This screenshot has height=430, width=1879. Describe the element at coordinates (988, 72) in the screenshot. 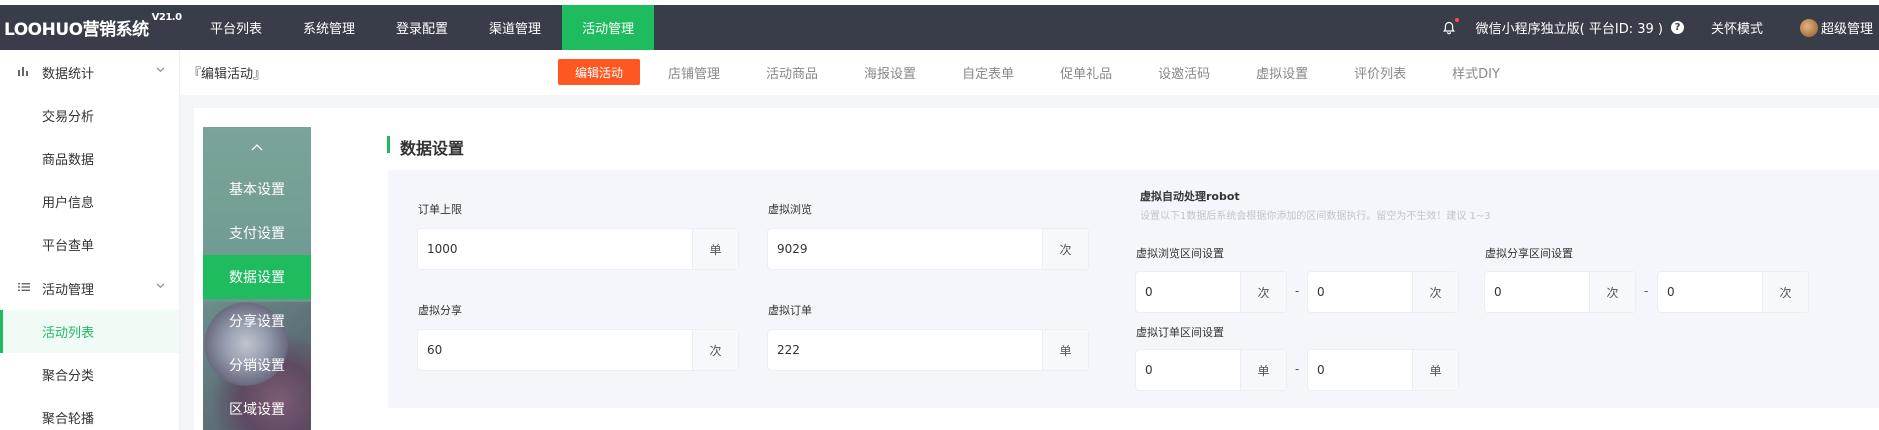

I see `tab-custom-form: 自定表单` at that location.